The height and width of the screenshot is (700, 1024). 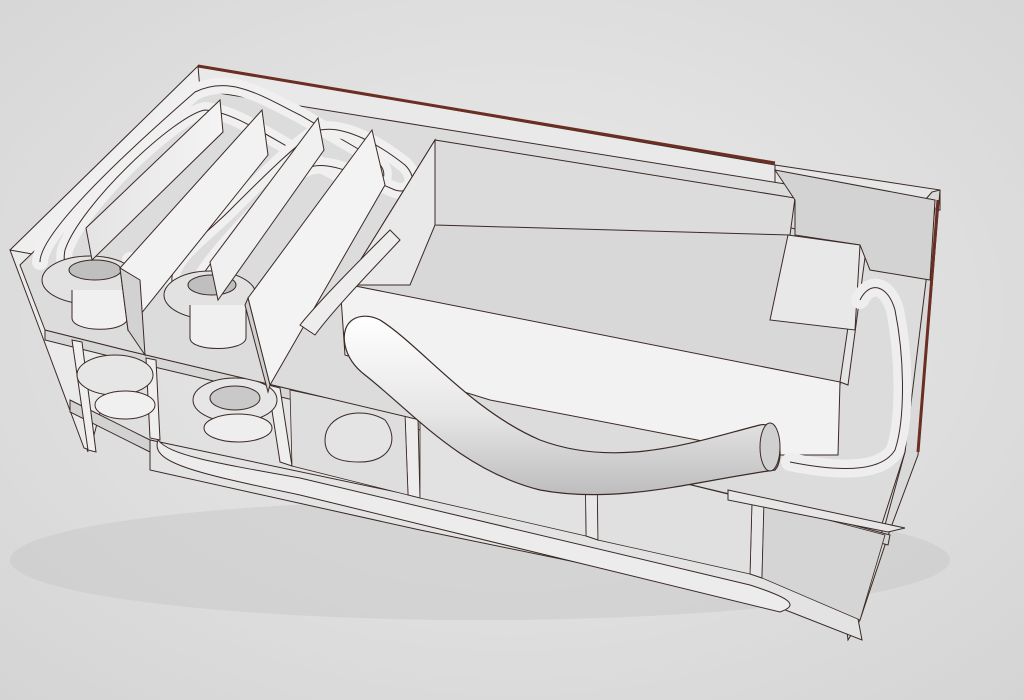 What do you see at coordinates (95, 270) in the screenshot?
I see `spiral-bowl-1-inner` at bounding box center [95, 270].